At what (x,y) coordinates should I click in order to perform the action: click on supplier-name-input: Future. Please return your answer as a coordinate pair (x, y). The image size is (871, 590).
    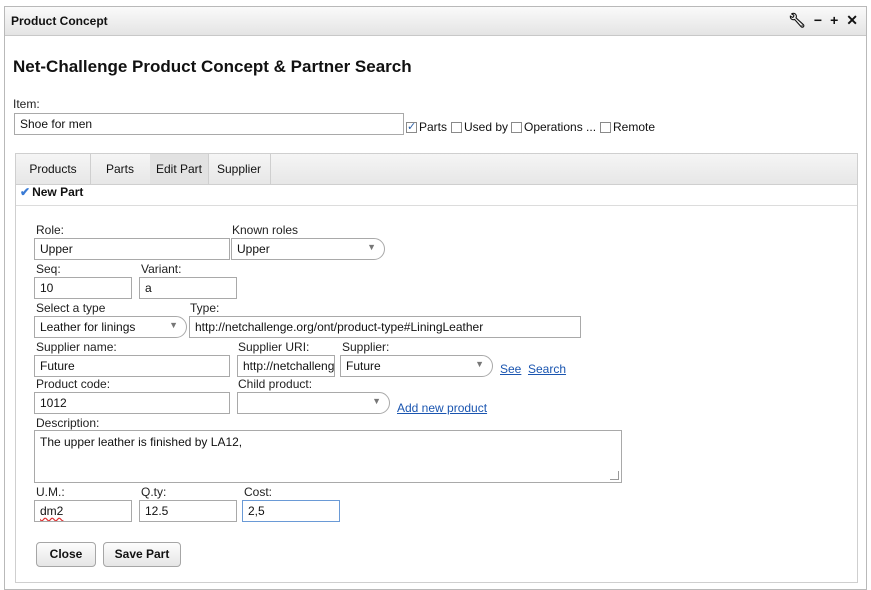
    Looking at the image, I should click on (132, 366).